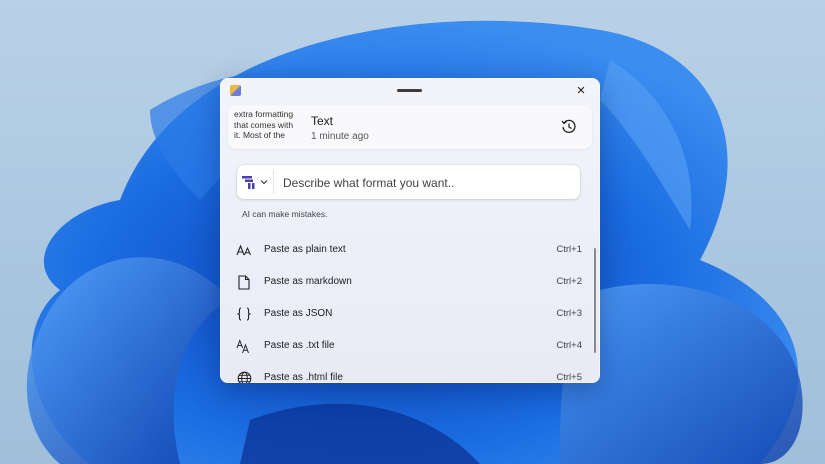 The width and height of the screenshot is (825, 464). Describe the element at coordinates (299, 345) in the screenshot. I see `option-label: Paste as .txt file` at that location.